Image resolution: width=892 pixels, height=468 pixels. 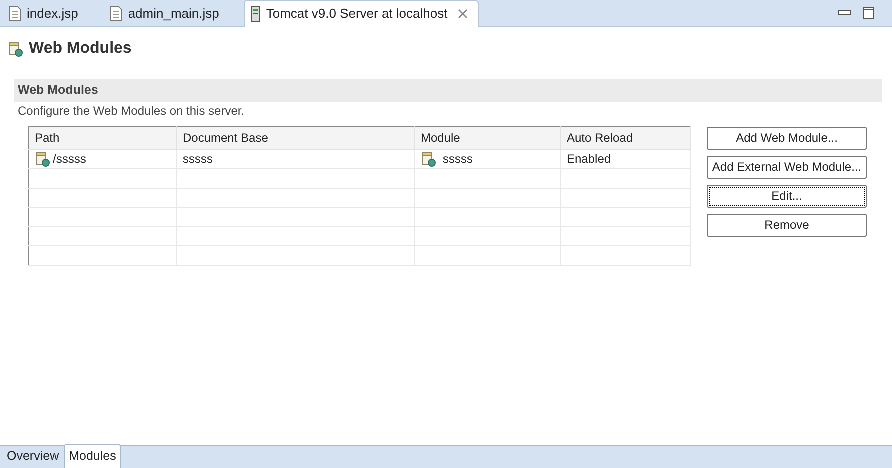 I want to click on server-icon, so click(x=255, y=14).